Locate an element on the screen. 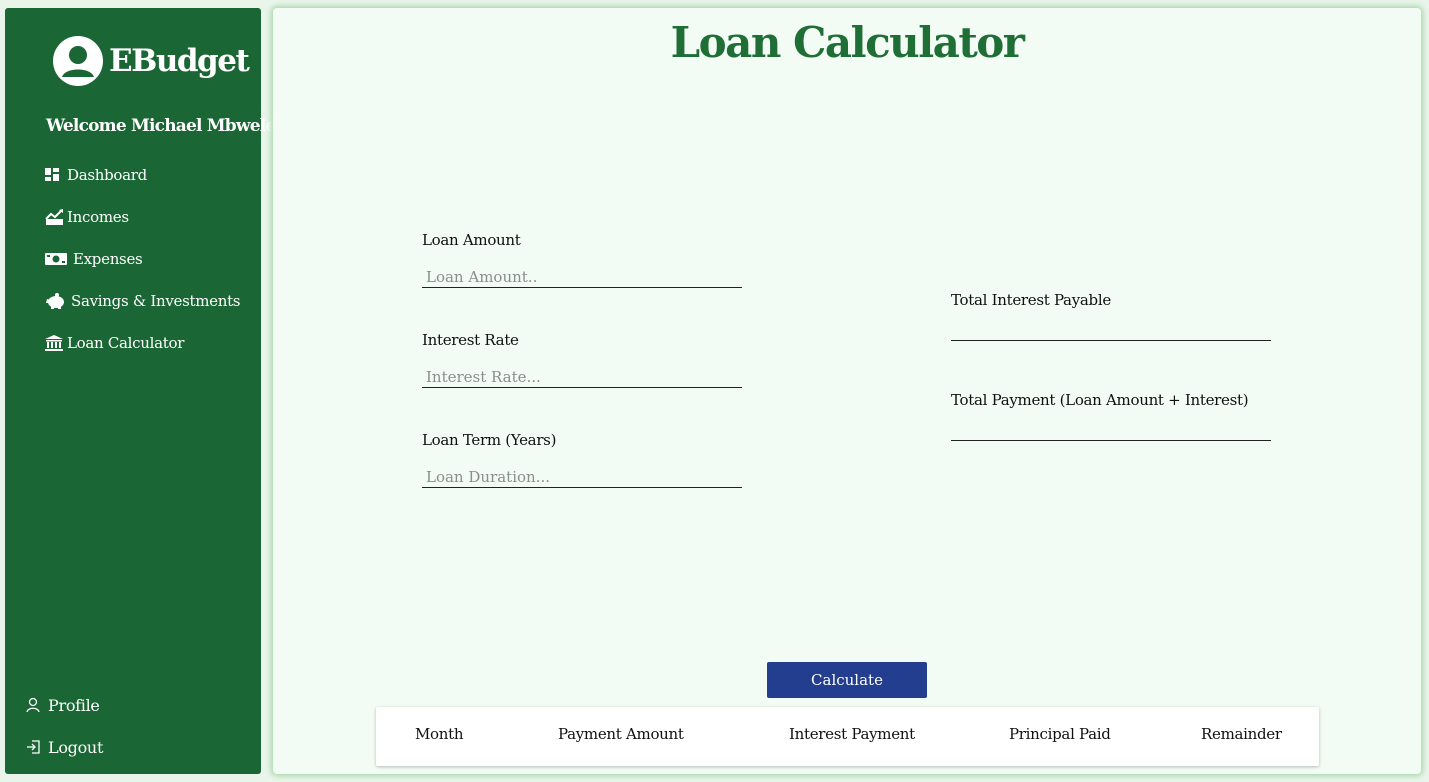 The width and height of the screenshot is (1429, 782). sidebar-item-dashboard: Dashboard is located at coordinates (142, 175).